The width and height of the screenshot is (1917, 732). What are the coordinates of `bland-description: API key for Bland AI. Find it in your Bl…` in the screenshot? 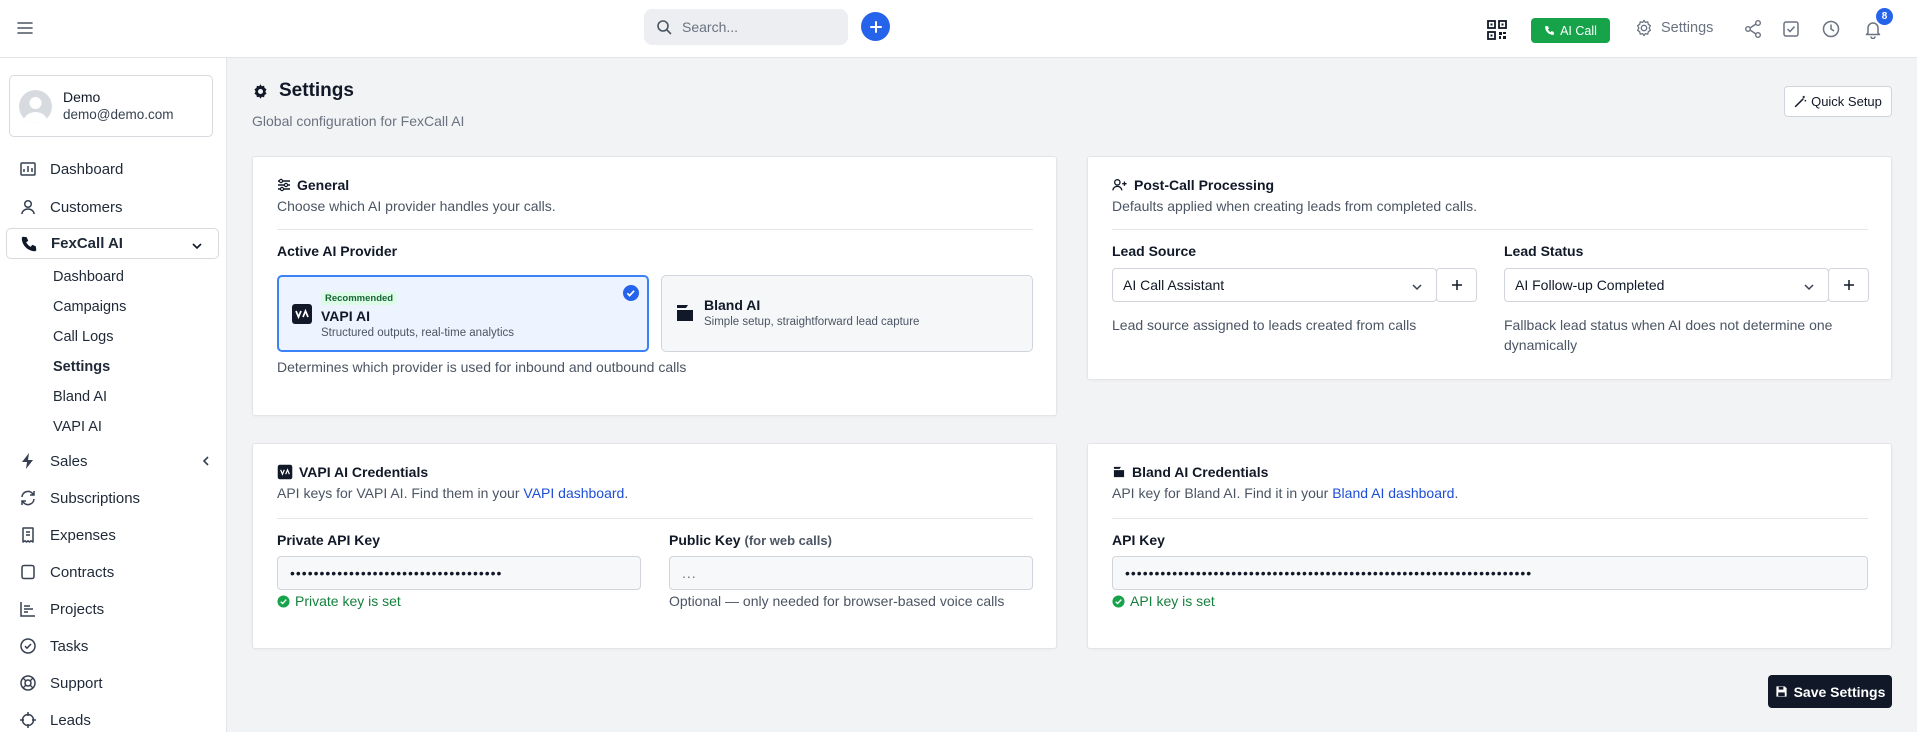 It's located at (1285, 493).